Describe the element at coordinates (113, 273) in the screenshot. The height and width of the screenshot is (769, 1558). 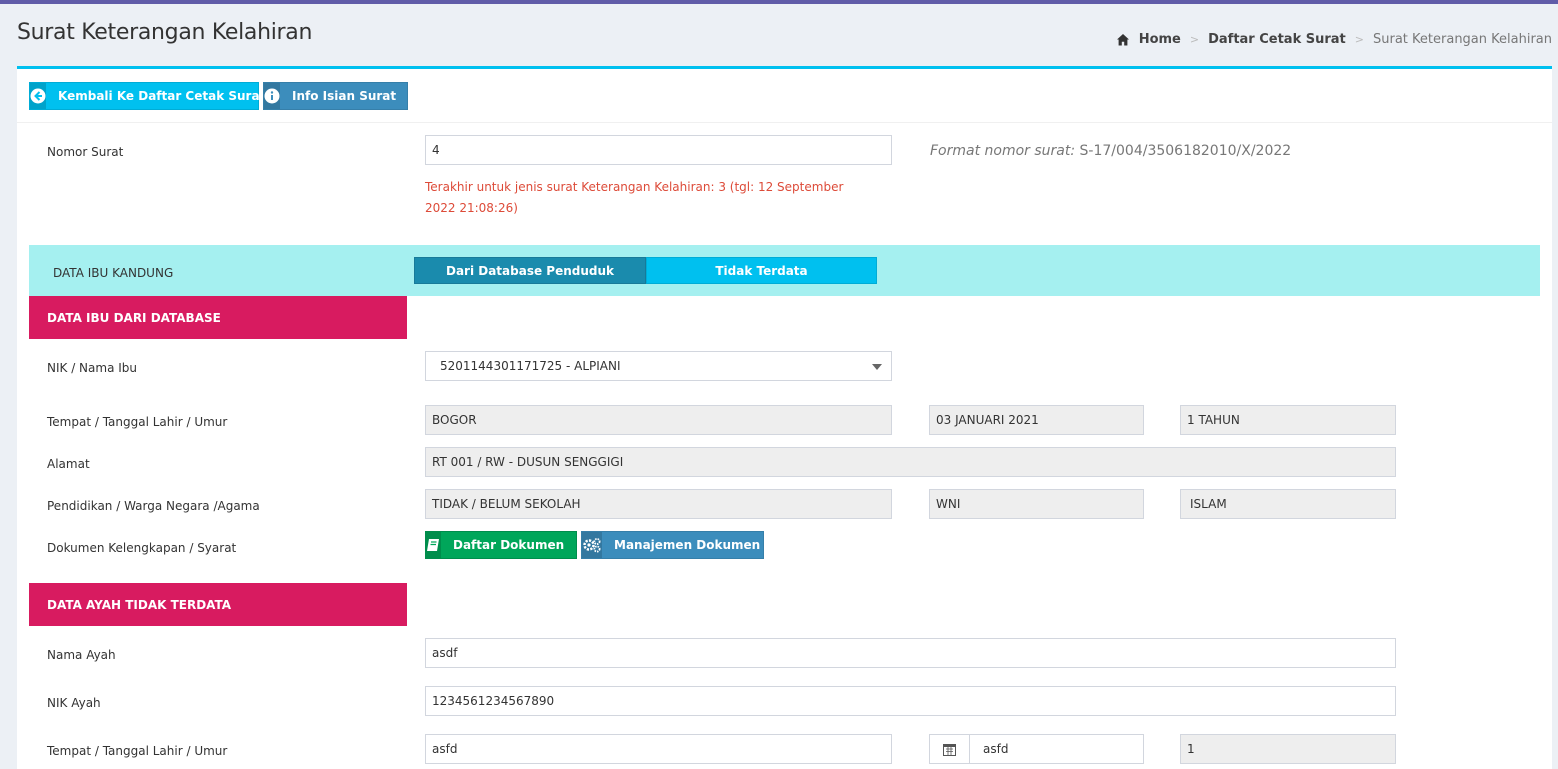
I see `data-ibu-band-title: DATA IBU KANDUNG` at that location.